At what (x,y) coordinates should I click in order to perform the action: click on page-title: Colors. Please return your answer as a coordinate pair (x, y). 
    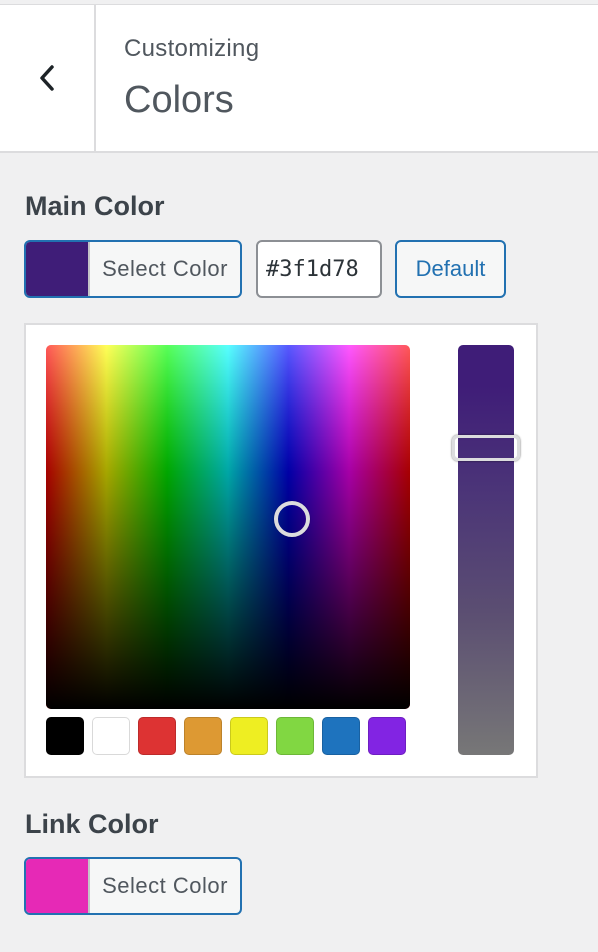
    Looking at the image, I should click on (179, 100).